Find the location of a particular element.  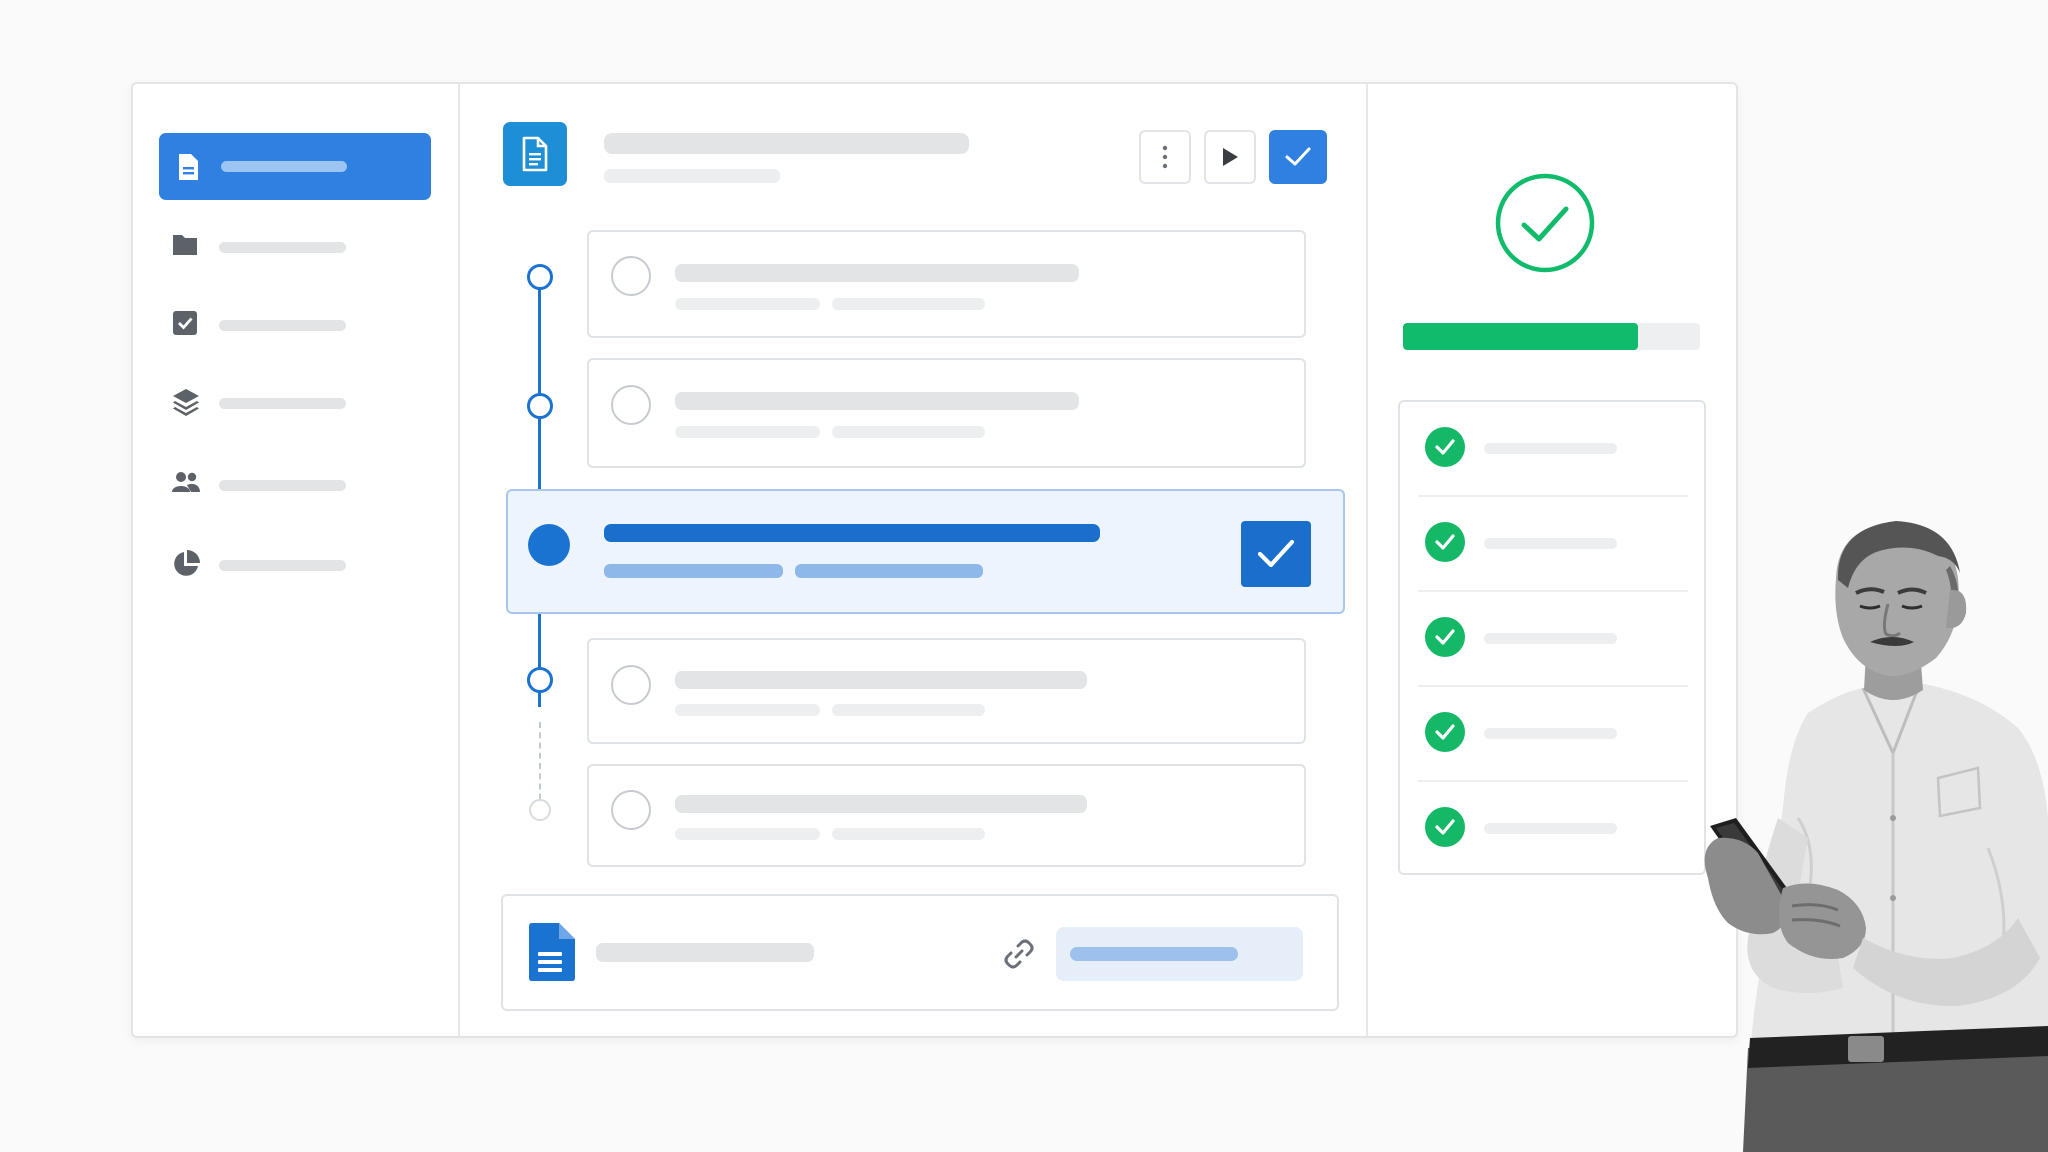

timeline-connector-pending is located at coordinates (540, 766).